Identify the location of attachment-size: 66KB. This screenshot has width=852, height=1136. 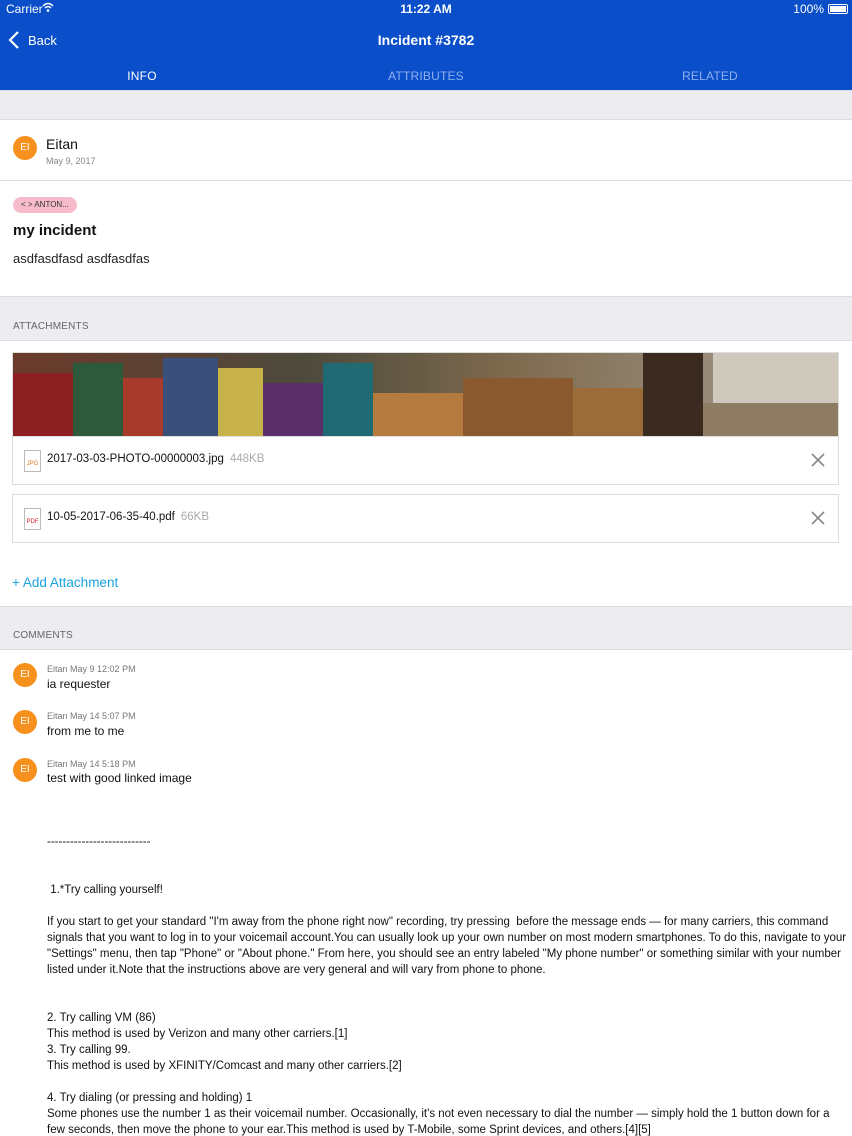
(195, 517).